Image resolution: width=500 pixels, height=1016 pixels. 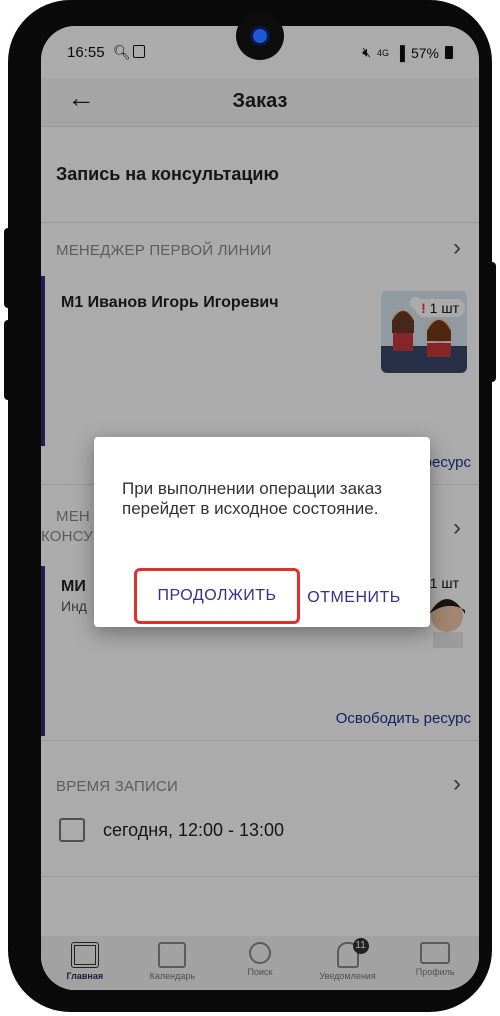 I want to click on cancel-button: ОТМЕНИТЬ, so click(x=354, y=598).